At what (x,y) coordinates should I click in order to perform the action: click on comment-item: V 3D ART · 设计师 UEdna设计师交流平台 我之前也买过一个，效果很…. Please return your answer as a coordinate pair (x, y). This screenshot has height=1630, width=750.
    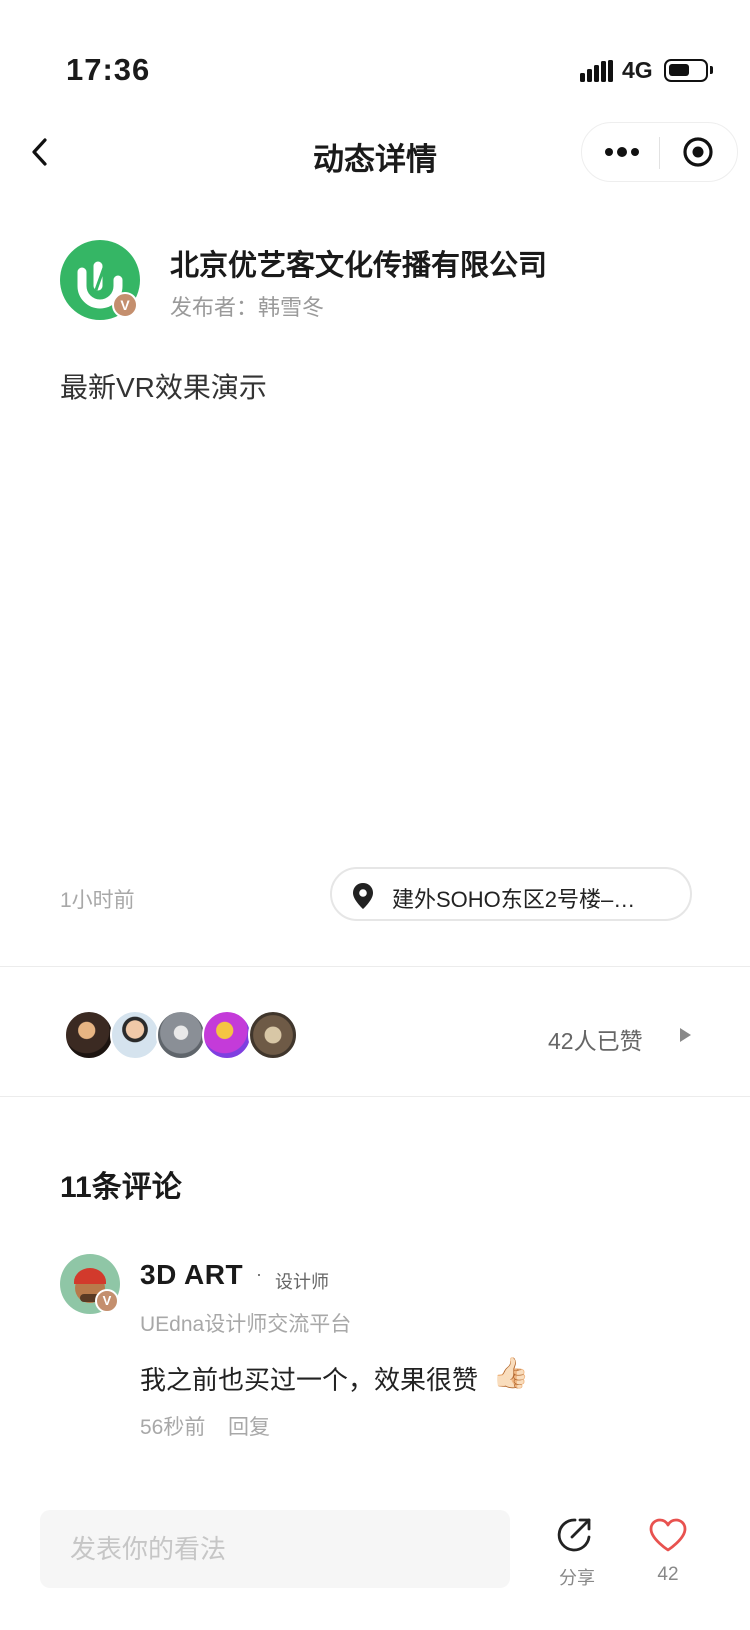
    Looking at the image, I should click on (380, 1349).